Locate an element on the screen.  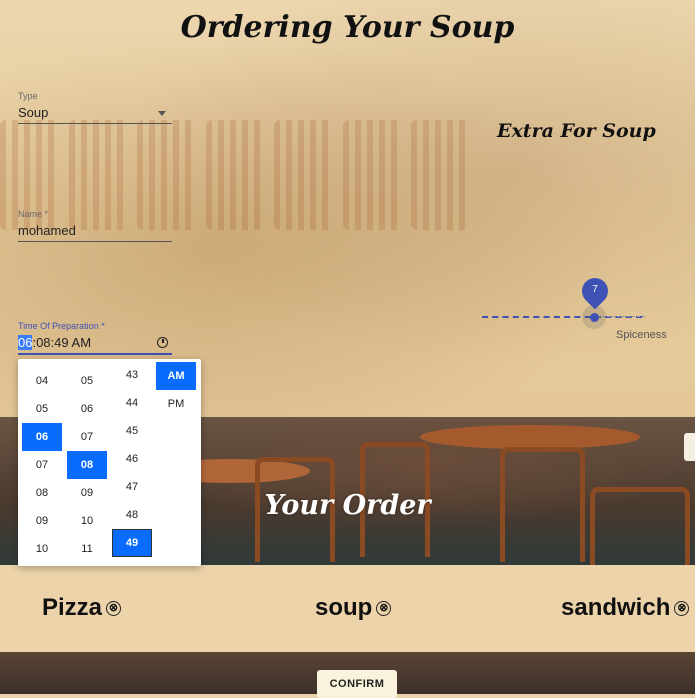
slider-value: 7 is located at coordinates (595, 289).